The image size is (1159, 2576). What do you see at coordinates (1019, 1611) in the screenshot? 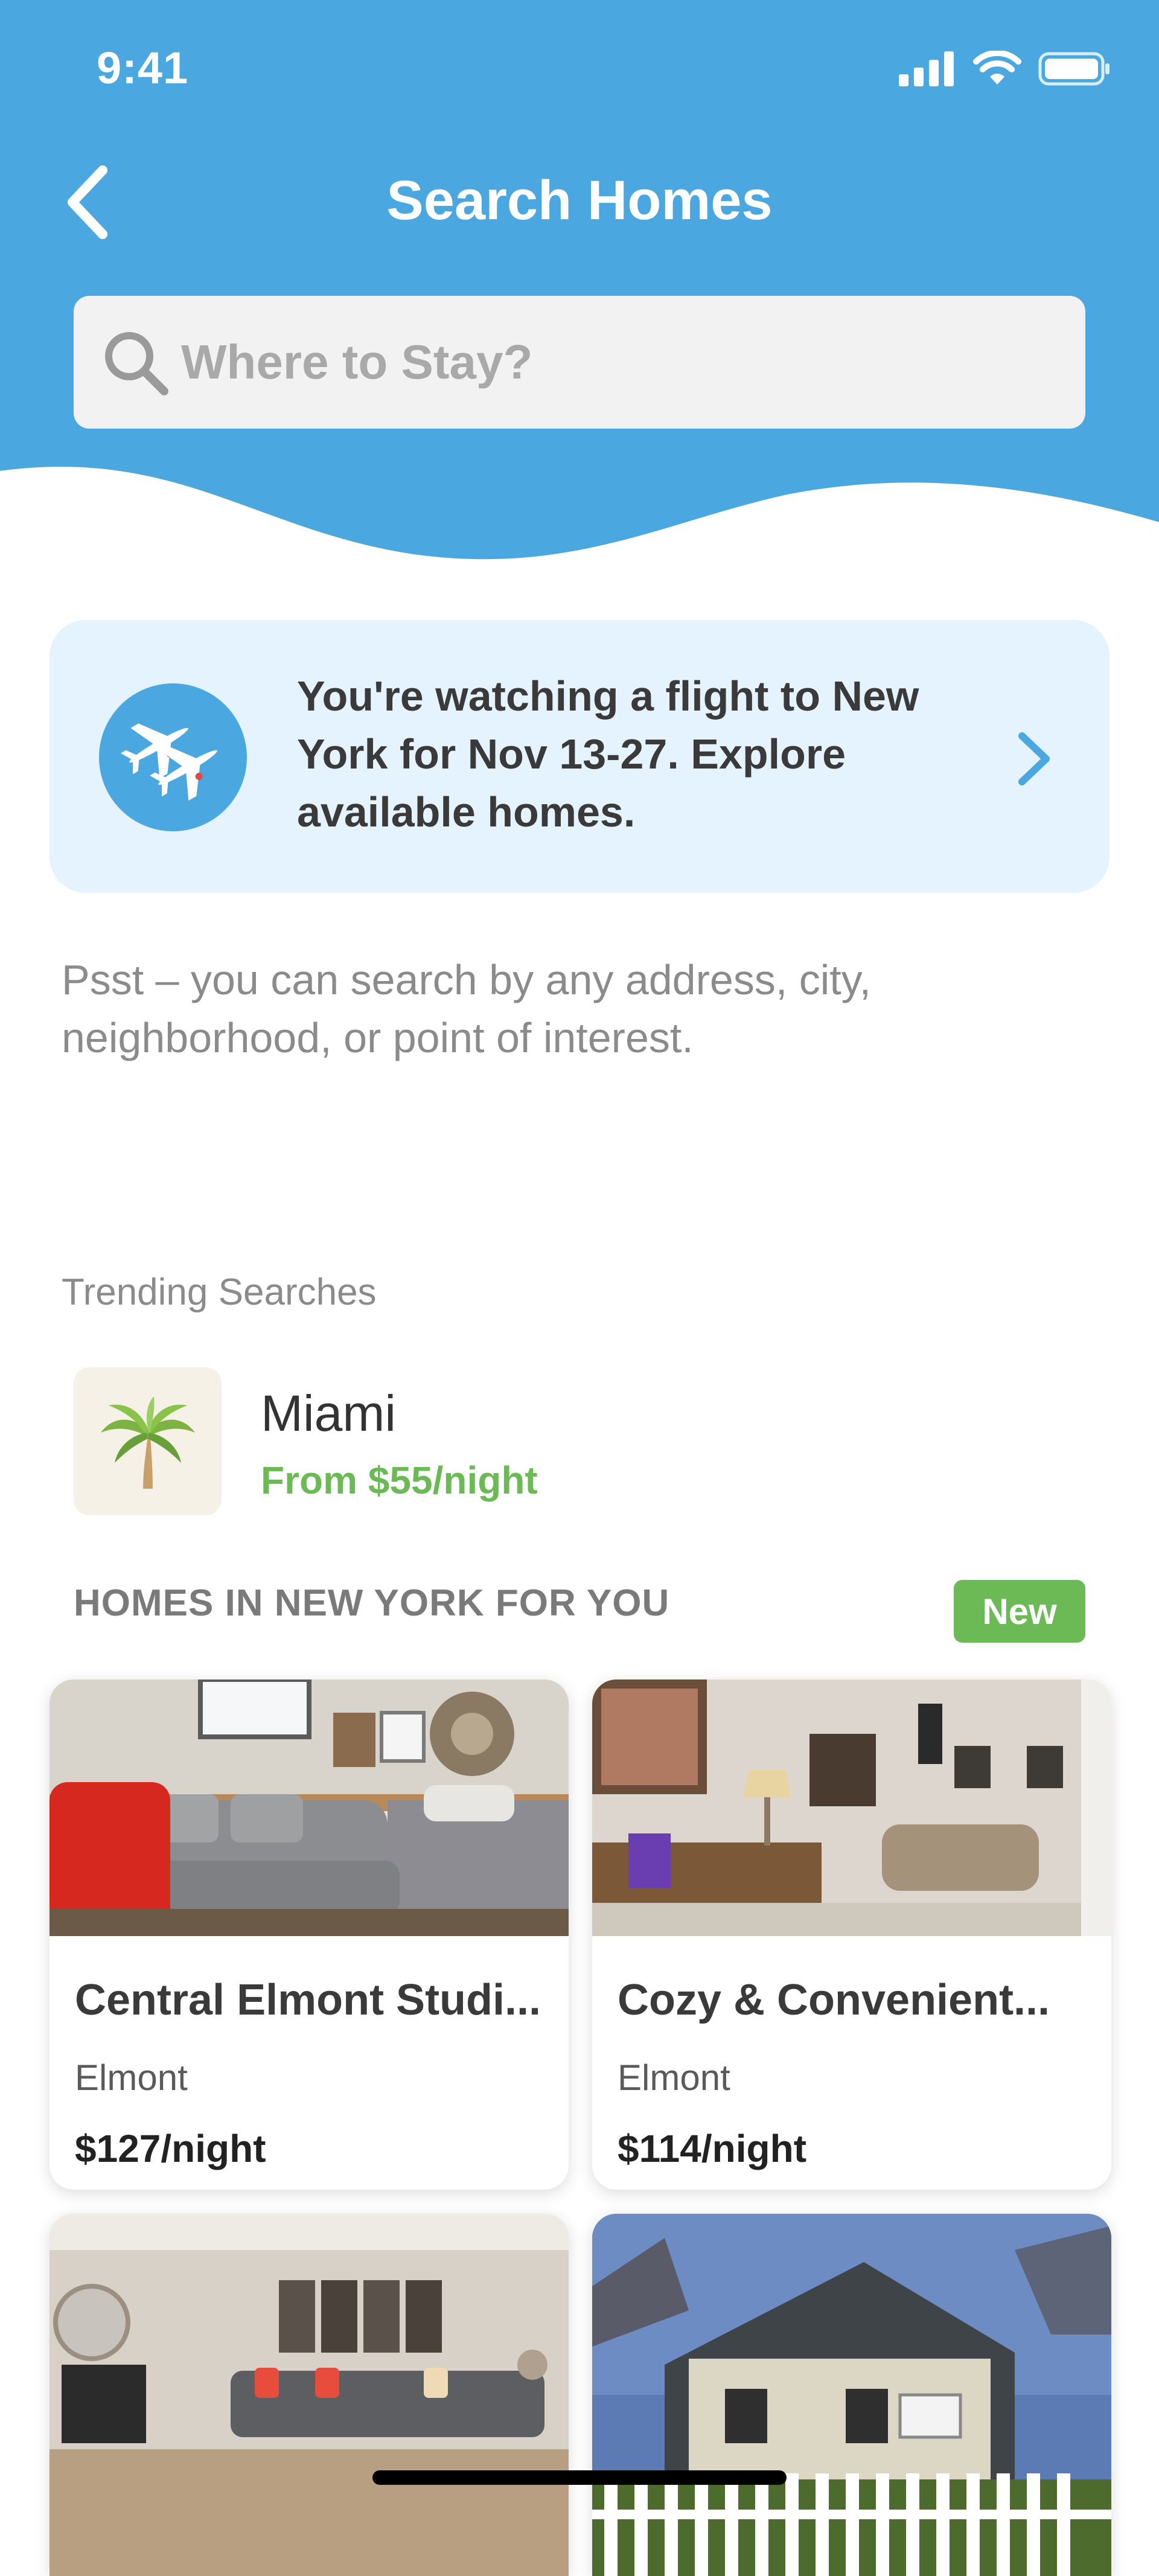
I see `new-badge: New` at bounding box center [1019, 1611].